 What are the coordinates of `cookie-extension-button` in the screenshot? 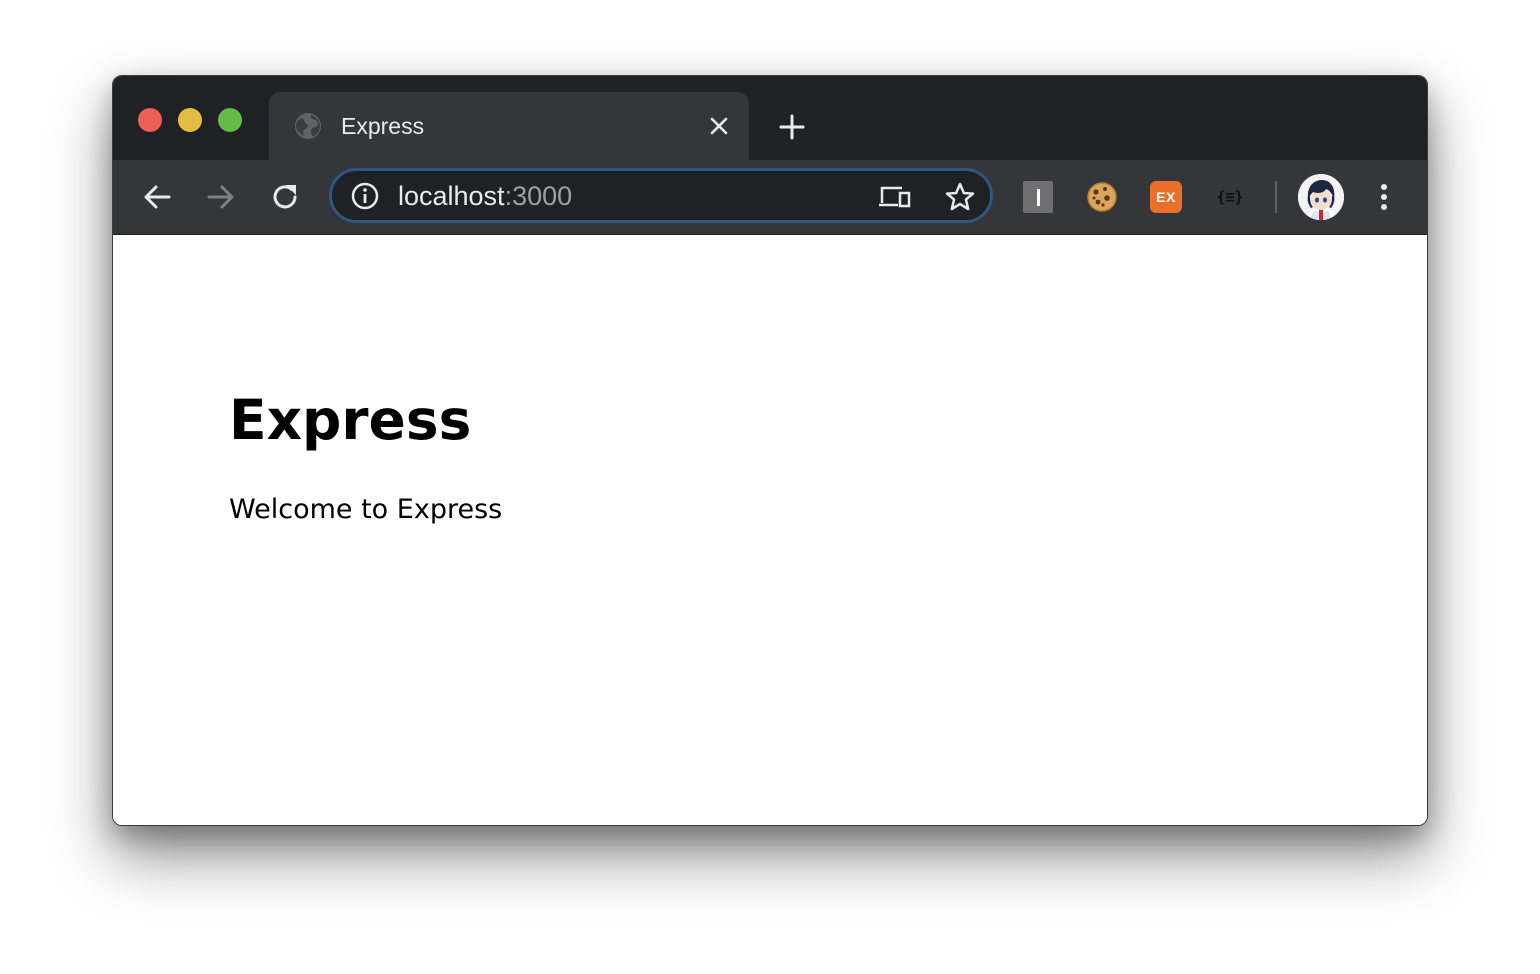 It's located at (1102, 197).